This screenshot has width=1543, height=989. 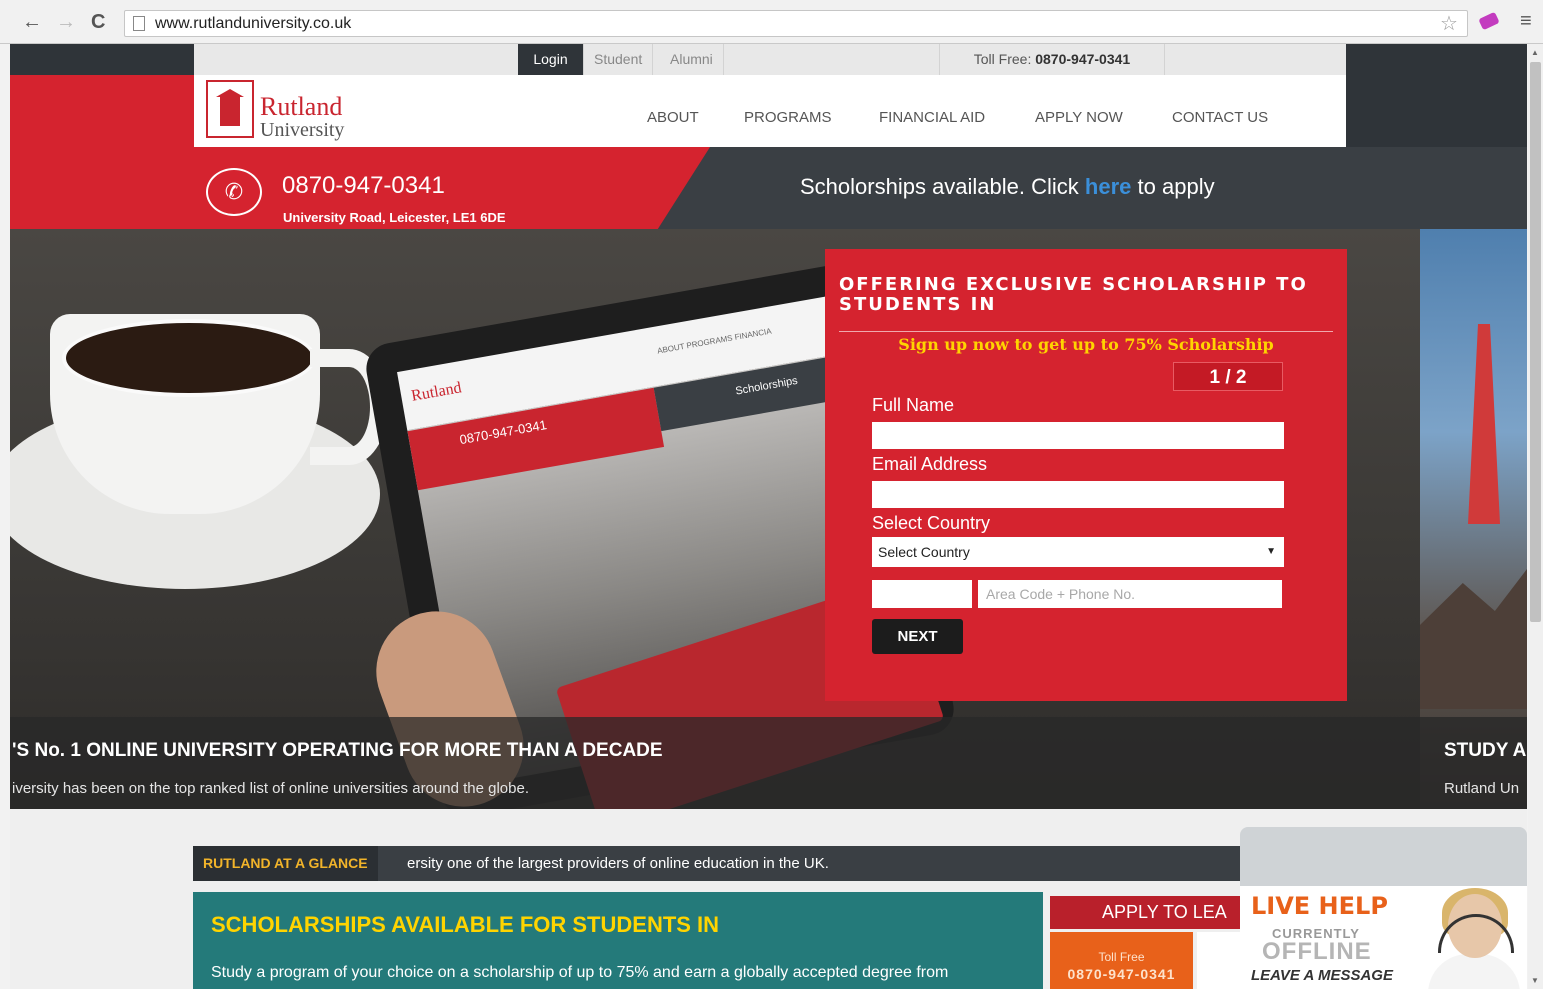 What do you see at coordinates (1465, 937) in the screenshot?
I see `support-agent-image` at bounding box center [1465, 937].